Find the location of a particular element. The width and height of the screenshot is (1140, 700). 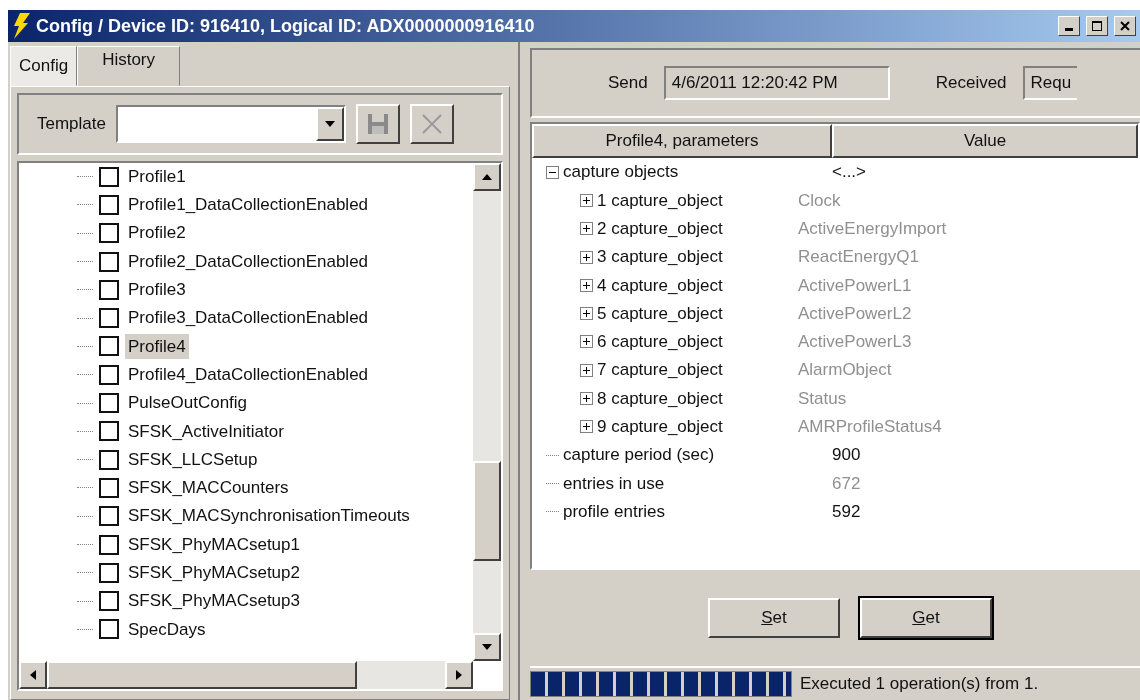

parameter-name: 8 capture_object is located at coordinates (660, 398).